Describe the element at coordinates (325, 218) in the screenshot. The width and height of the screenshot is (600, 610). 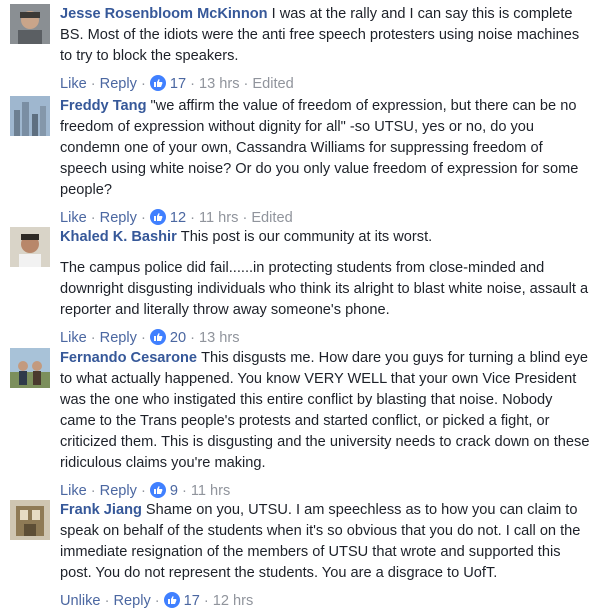
I see `comment-actions: Like · Reply · 12 · 11 hrs · Edited` at that location.